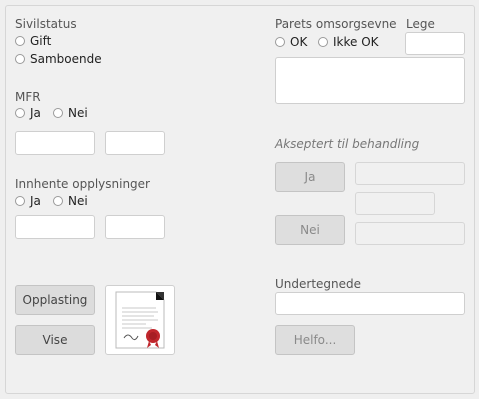  What do you see at coordinates (370, 303) in the screenshot?
I see `undertegnede-input` at bounding box center [370, 303].